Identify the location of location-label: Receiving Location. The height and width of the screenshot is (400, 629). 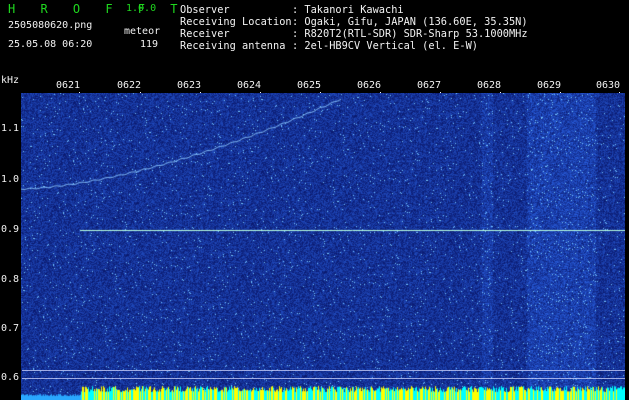
(236, 22).